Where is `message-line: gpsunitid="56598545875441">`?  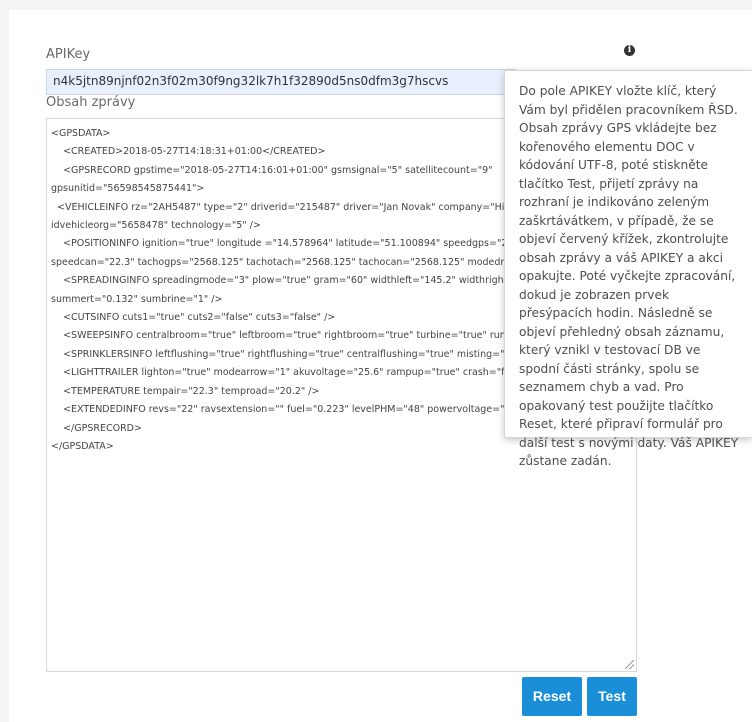
message-line: gpsunitid="56598545875441"> is located at coordinates (128, 189).